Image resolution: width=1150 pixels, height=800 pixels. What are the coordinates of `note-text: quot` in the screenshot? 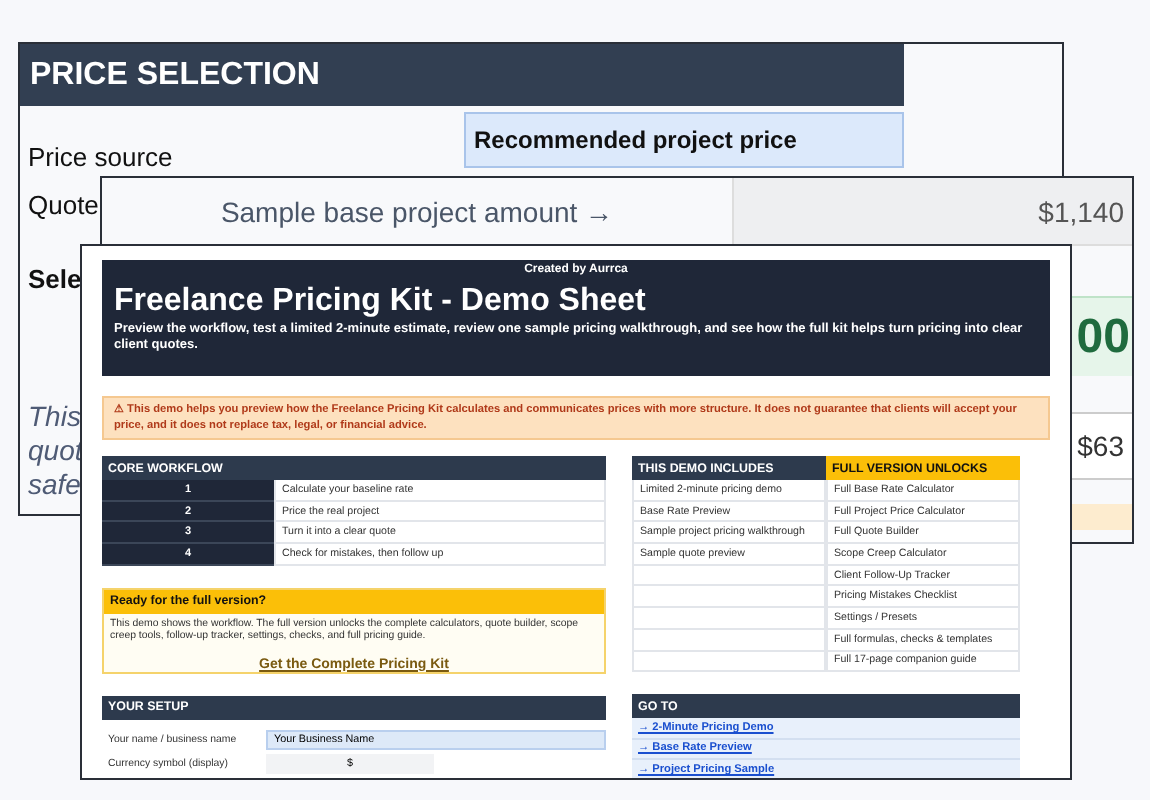 It's located at (55, 451).